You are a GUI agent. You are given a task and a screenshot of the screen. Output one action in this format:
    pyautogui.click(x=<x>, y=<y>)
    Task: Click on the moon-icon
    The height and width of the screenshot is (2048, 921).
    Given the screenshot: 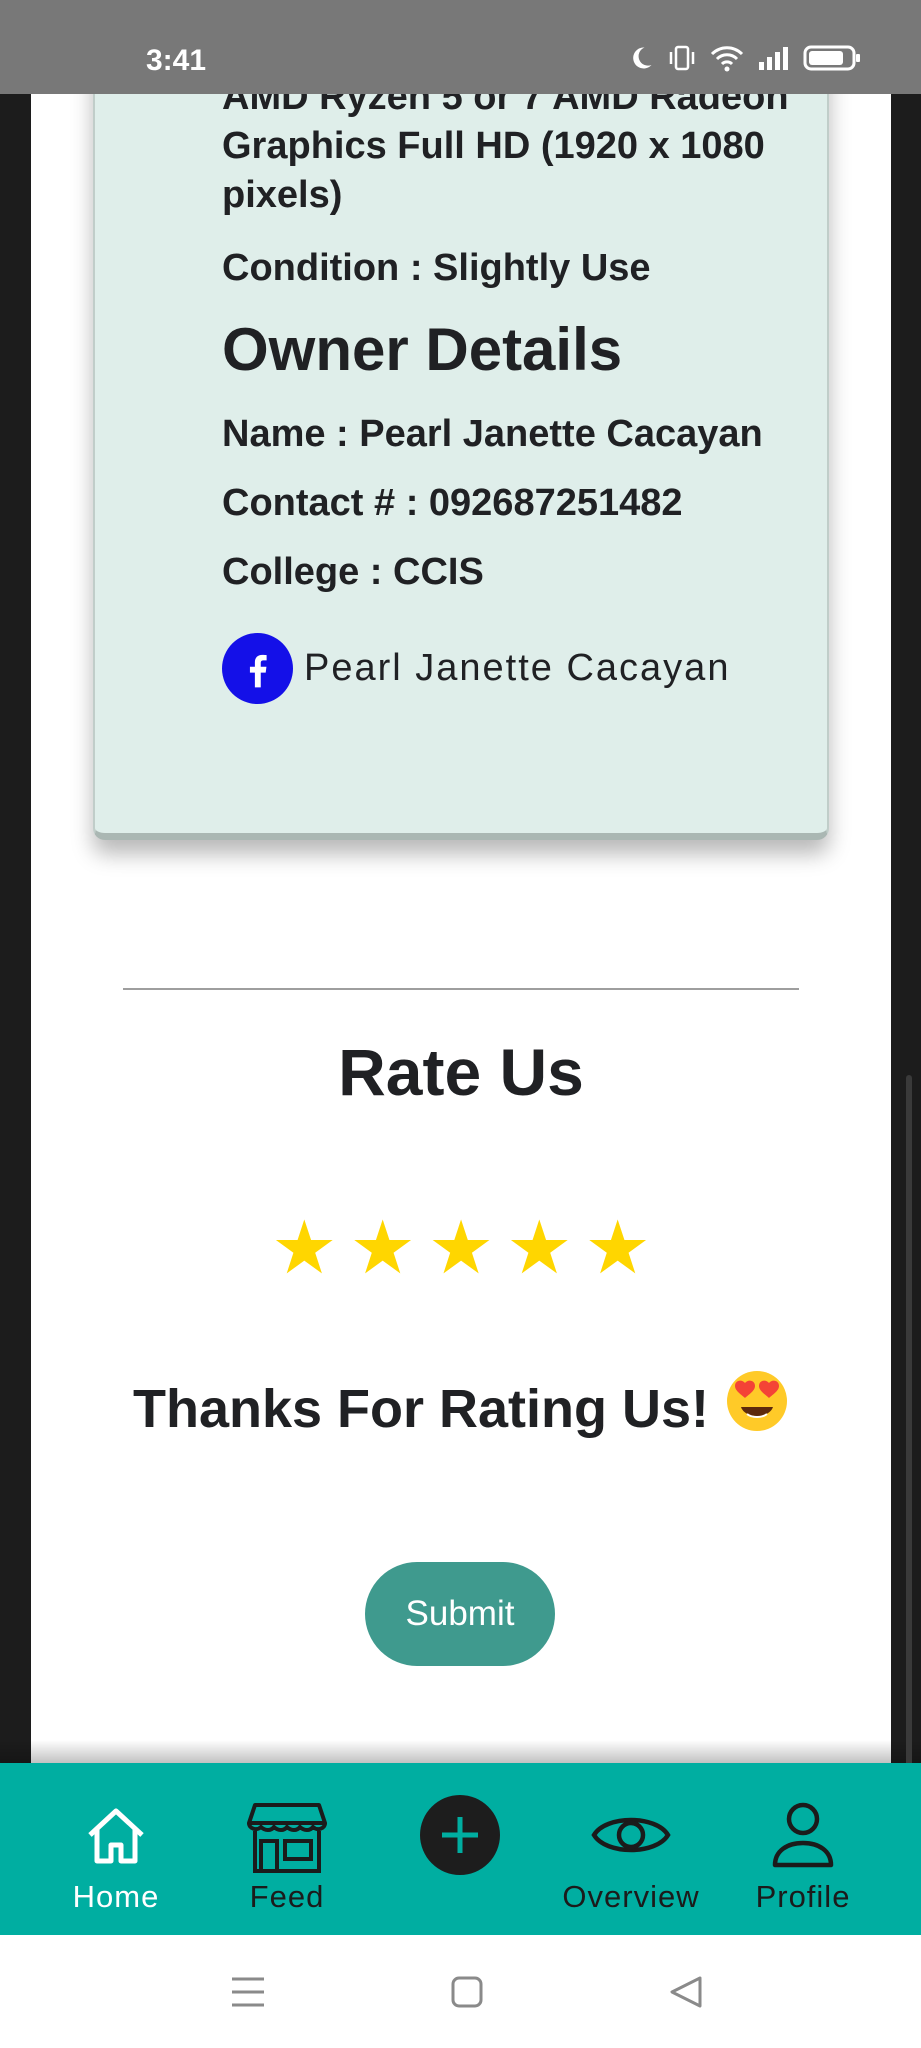 What is the action you would take?
    pyautogui.click(x=642, y=58)
    